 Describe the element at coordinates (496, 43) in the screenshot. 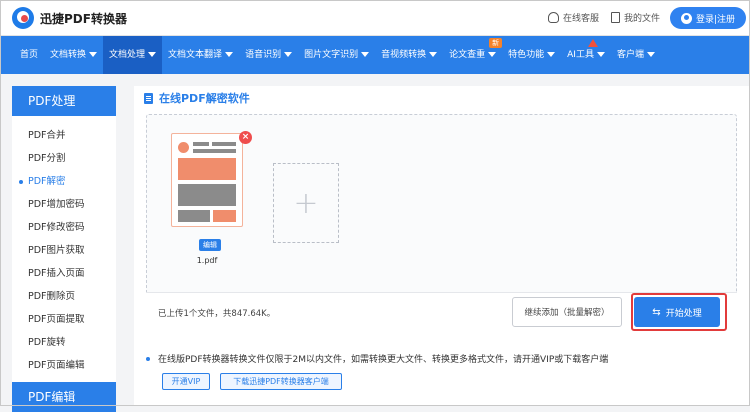

I see `new-badge: 新` at that location.